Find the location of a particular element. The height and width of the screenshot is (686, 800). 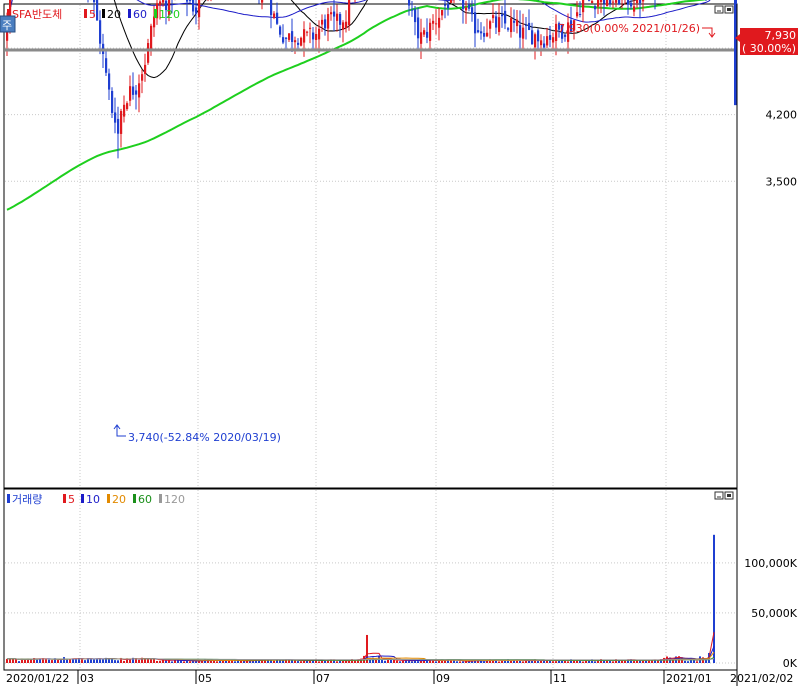

maximize-icon is located at coordinates (729, 495).